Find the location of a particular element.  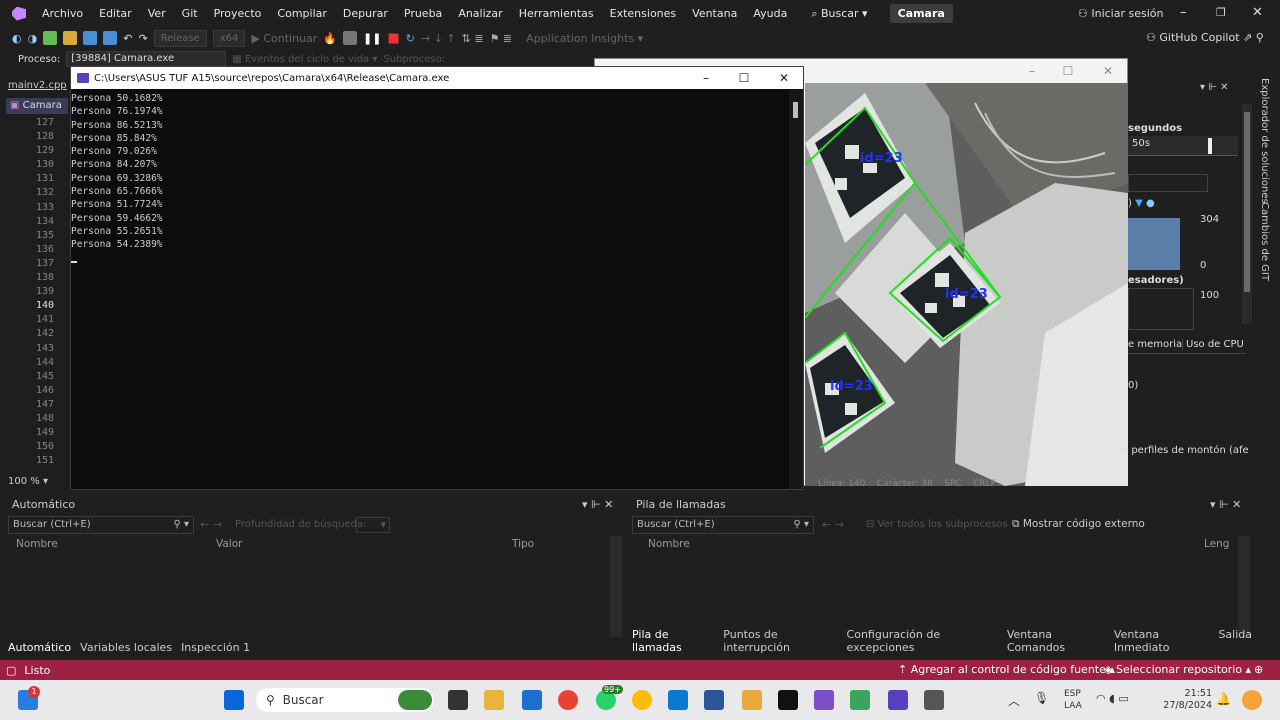

tab-output: Salida is located at coordinates (1235, 641).